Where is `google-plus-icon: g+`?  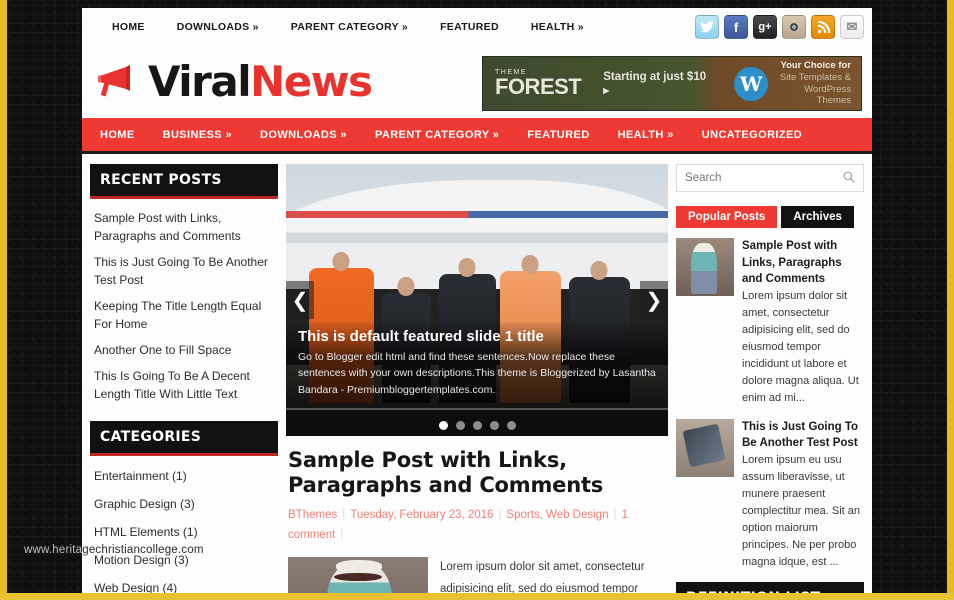 google-plus-icon: g+ is located at coordinates (765, 27).